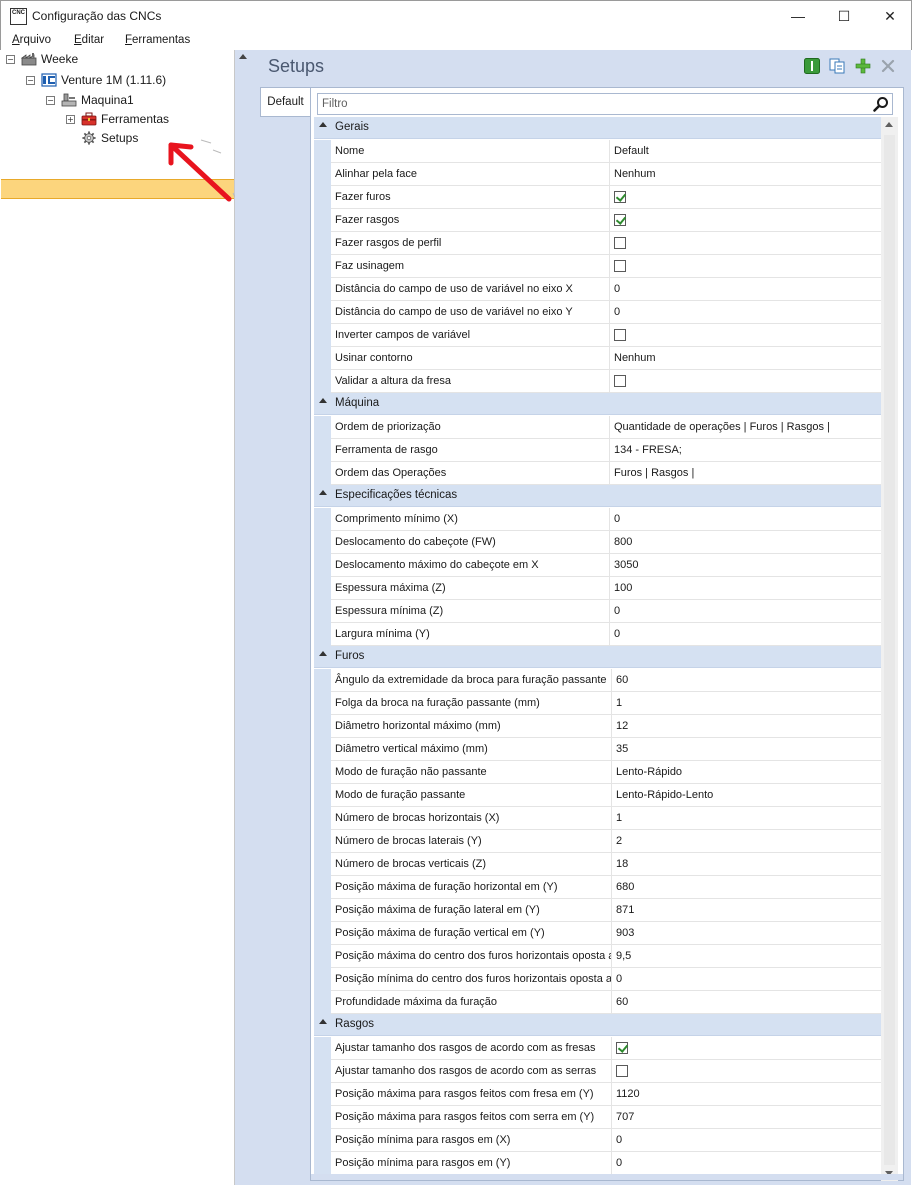 This screenshot has height=1186, width=912. Describe the element at coordinates (745, 473) in the screenshot. I see `property-value: Furos | Rasgos |` at that location.